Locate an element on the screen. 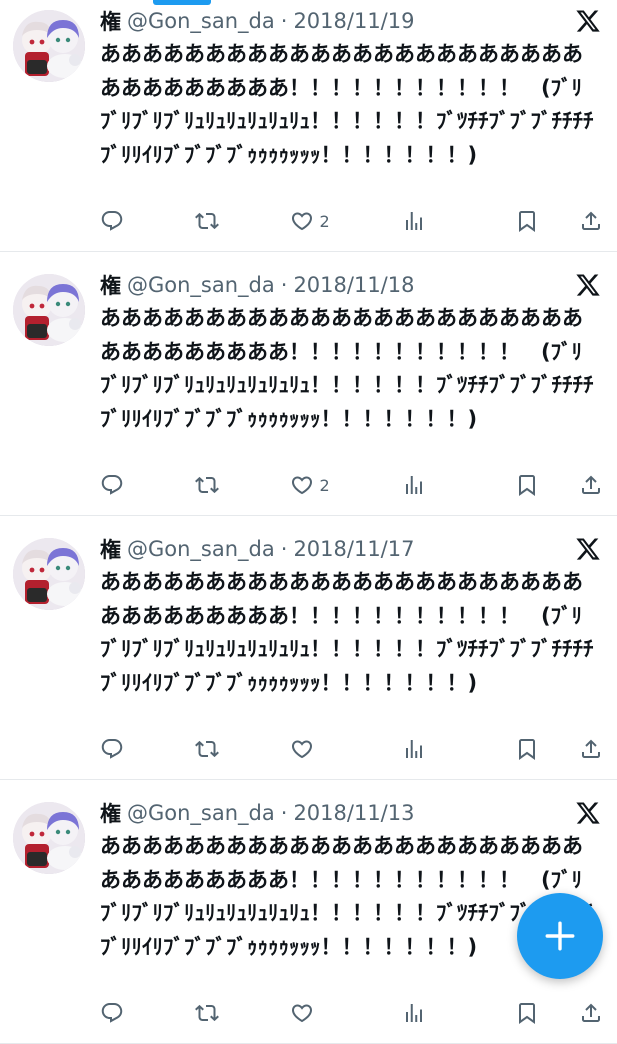 The height and width of the screenshot is (1044, 617). tweet-date: 2018/11/17 is located at coordinates (353, 549).